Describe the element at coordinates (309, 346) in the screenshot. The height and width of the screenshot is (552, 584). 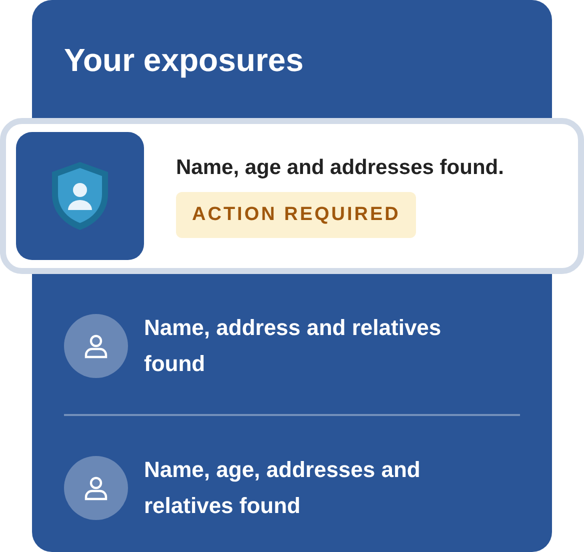
I see `exposure-text: Name, address and relatives found` at that location.